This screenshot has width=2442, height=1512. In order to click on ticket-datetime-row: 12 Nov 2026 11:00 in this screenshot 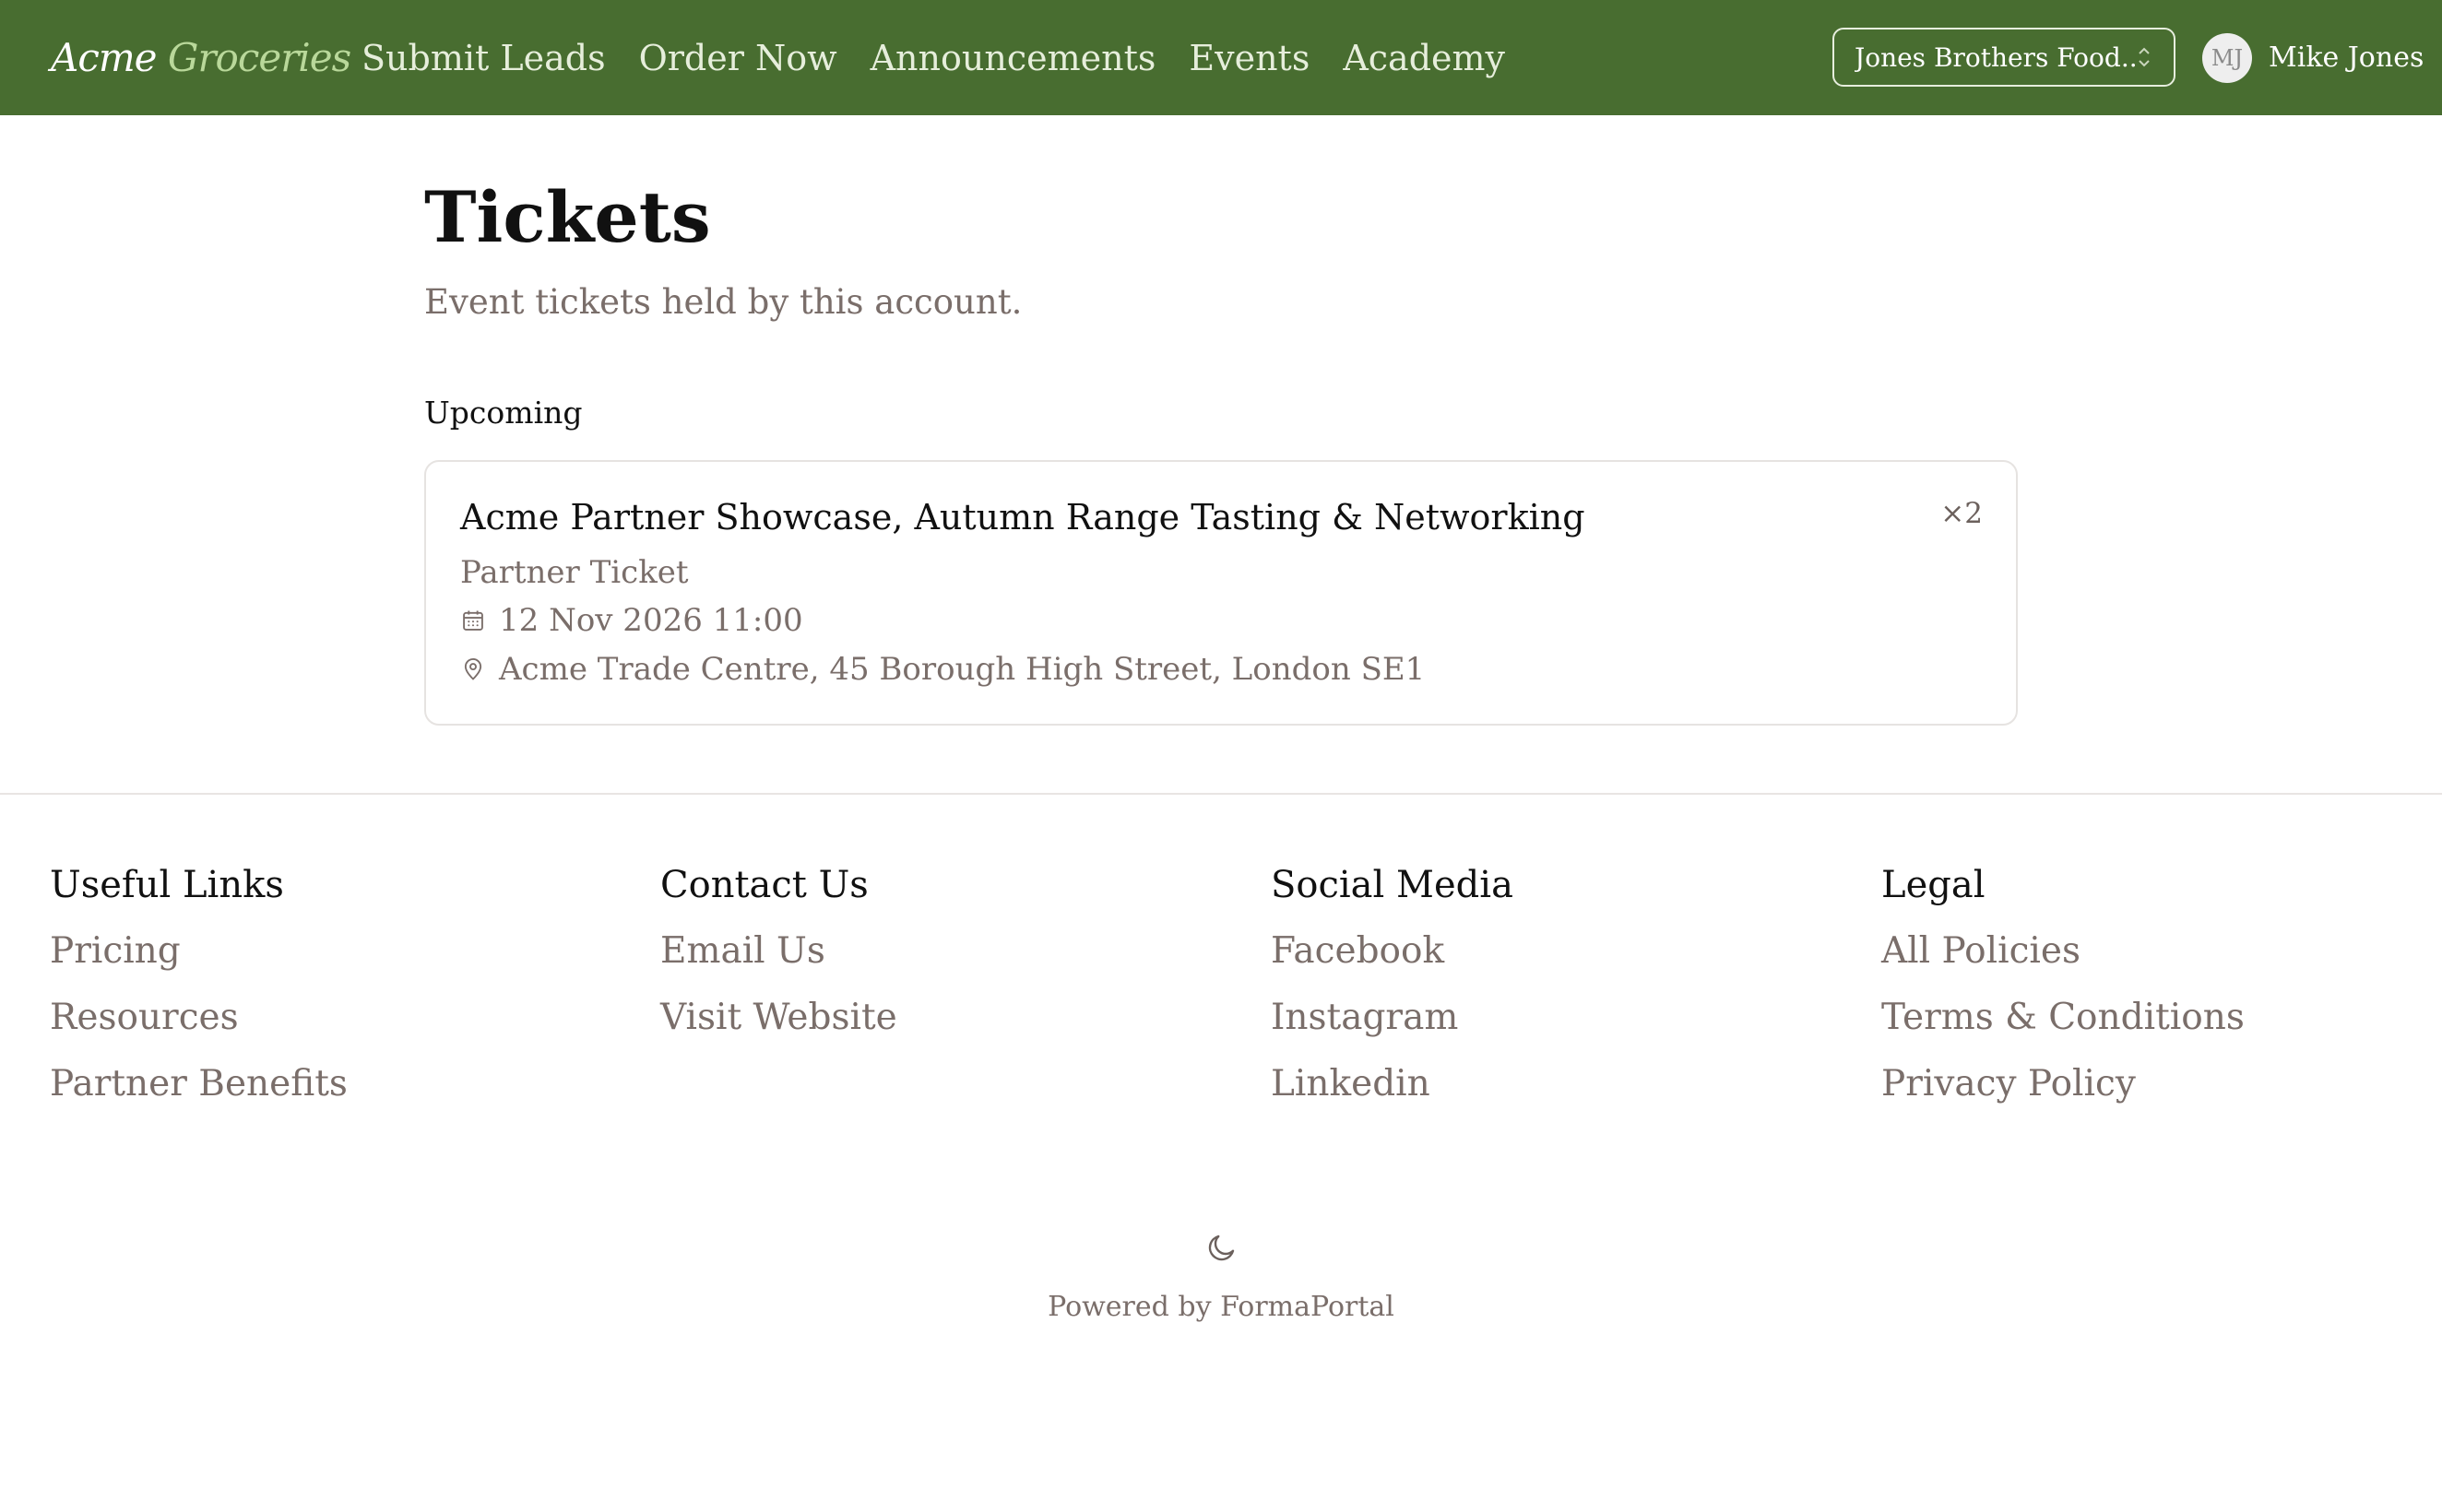, I will do `click(632, 621)`.